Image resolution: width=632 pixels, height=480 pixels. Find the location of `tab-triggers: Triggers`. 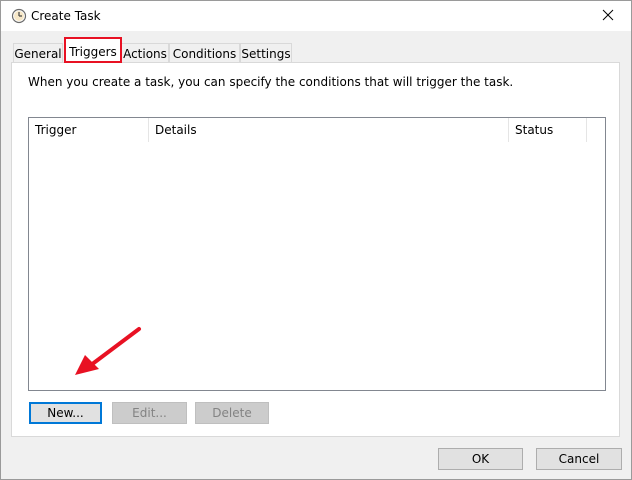

tab-triggers: Triggers is located at coordinates (93, 50).